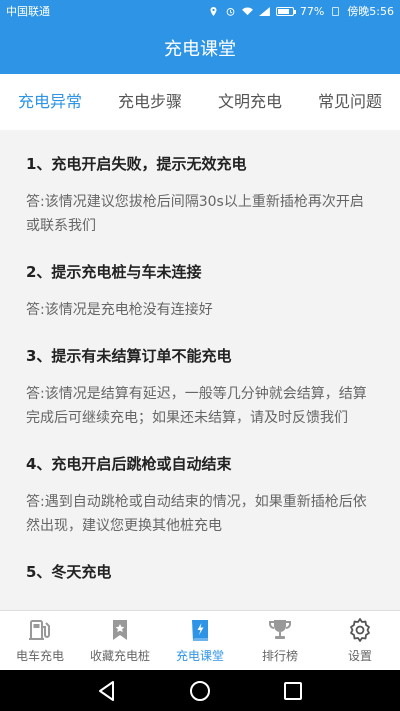  Describe the element at coordinates (200, 572) in the screenshot. I see `faq-item: 5、冬天充电` at that location.